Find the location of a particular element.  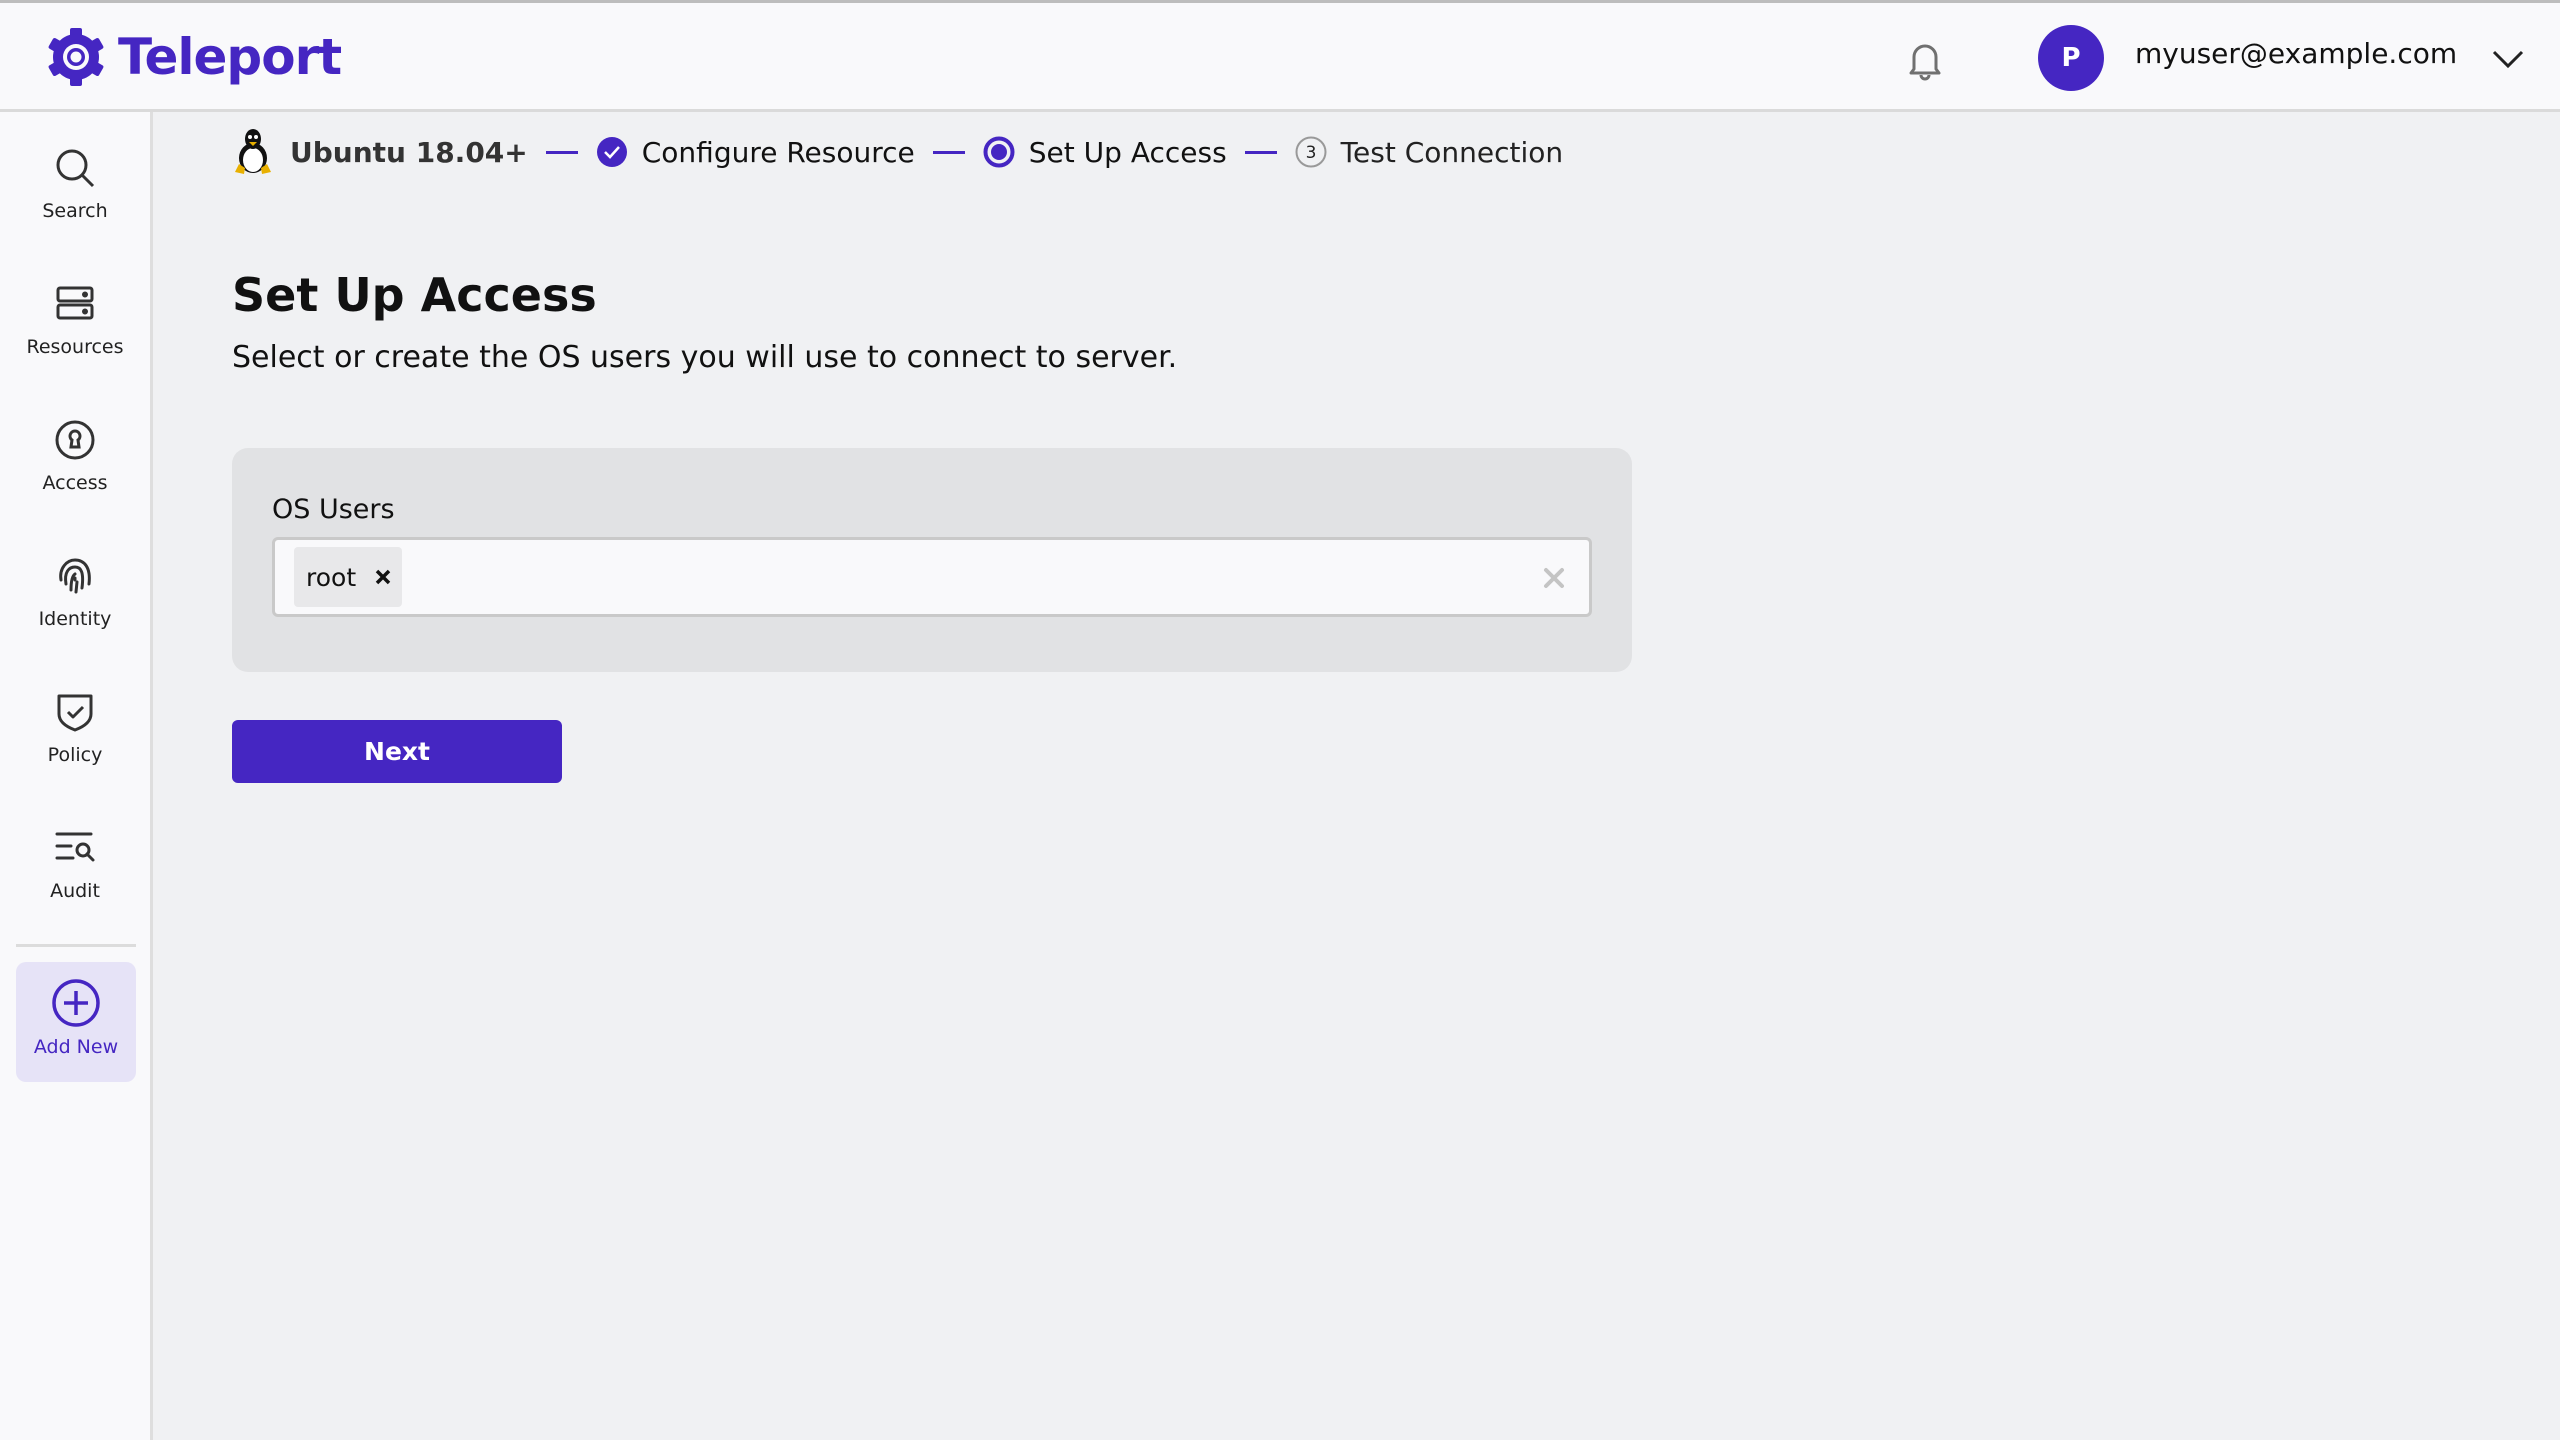

sidebar-item-label: Resources is located at coordinates (75, 347).